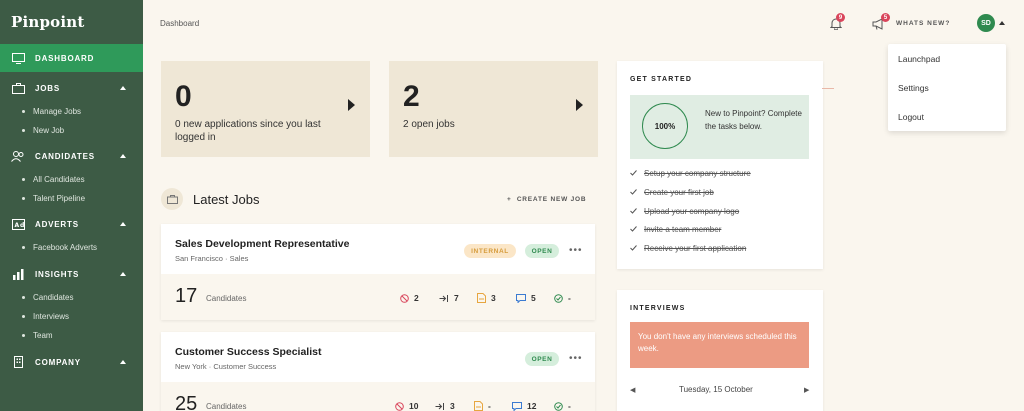 This screenshot has height=411, width=1024. Describe the element at coordinates (71, 156) in the screenshot. I see `nav-candidates: CANDIDATES` at that location.